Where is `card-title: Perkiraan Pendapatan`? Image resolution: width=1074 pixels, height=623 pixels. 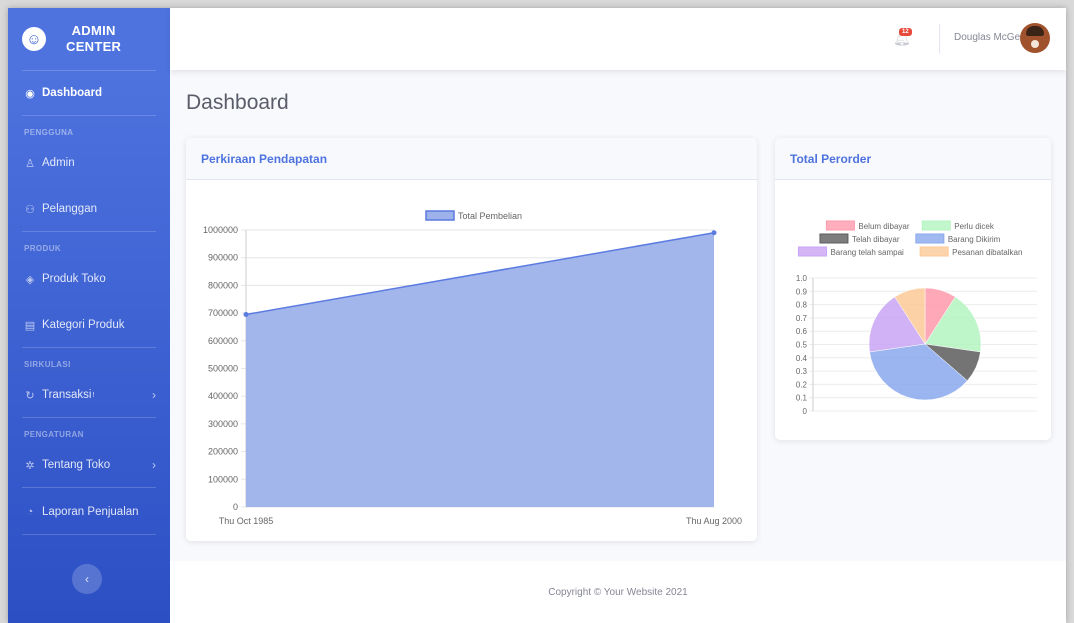
card-title: Perkiraan Pendapatan is located at coordinates (471, 159).